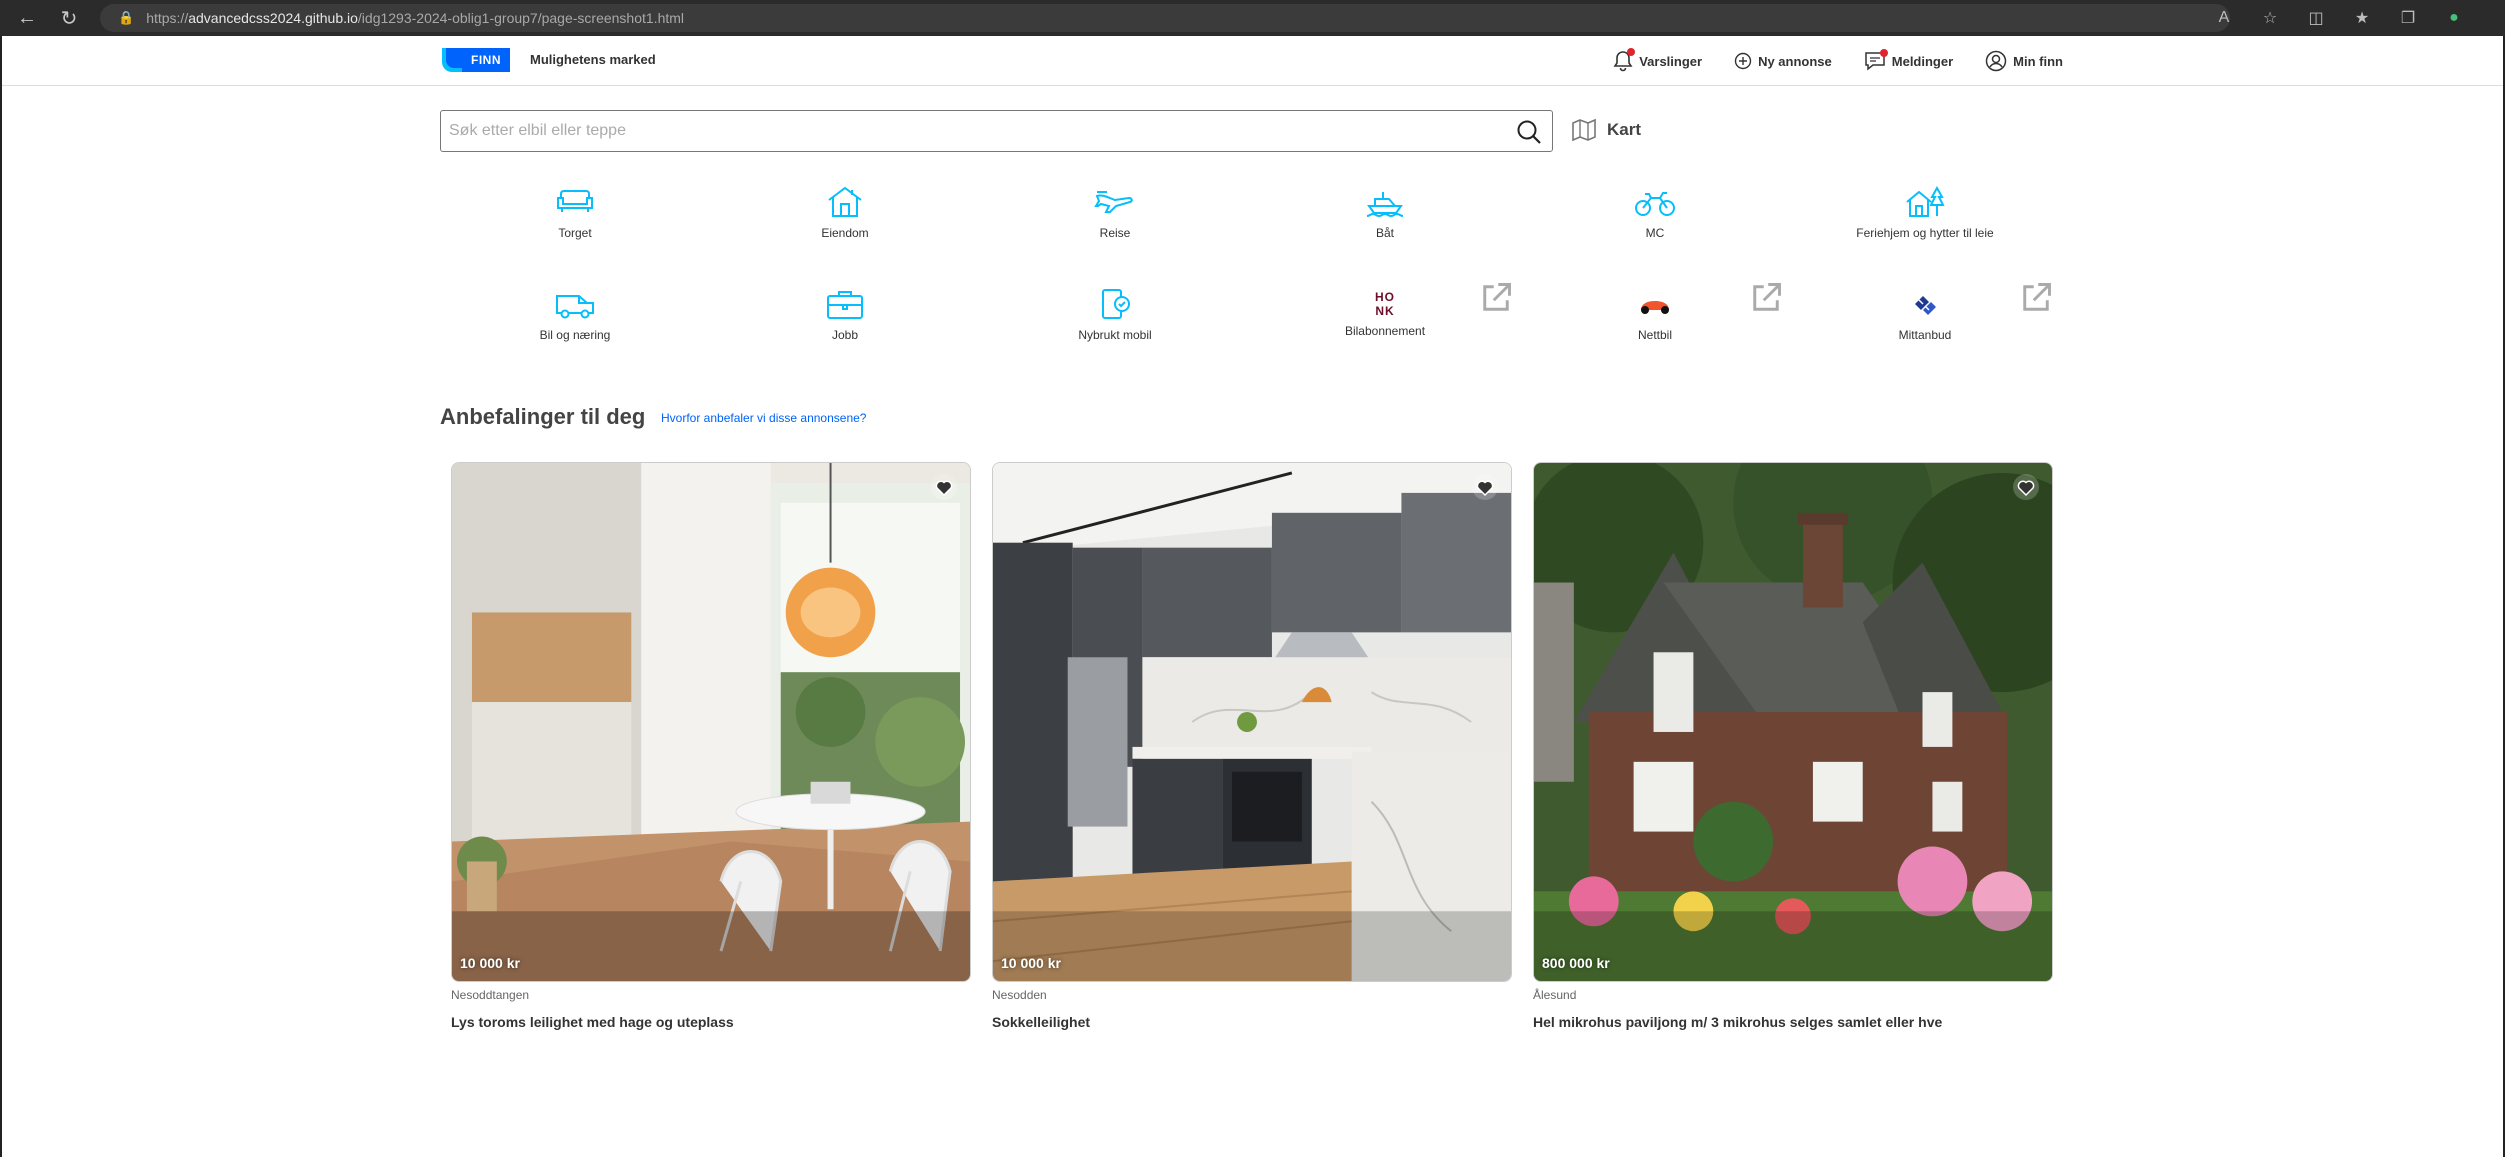  I want to click on plus-circle-icon, so click(1743, 61).